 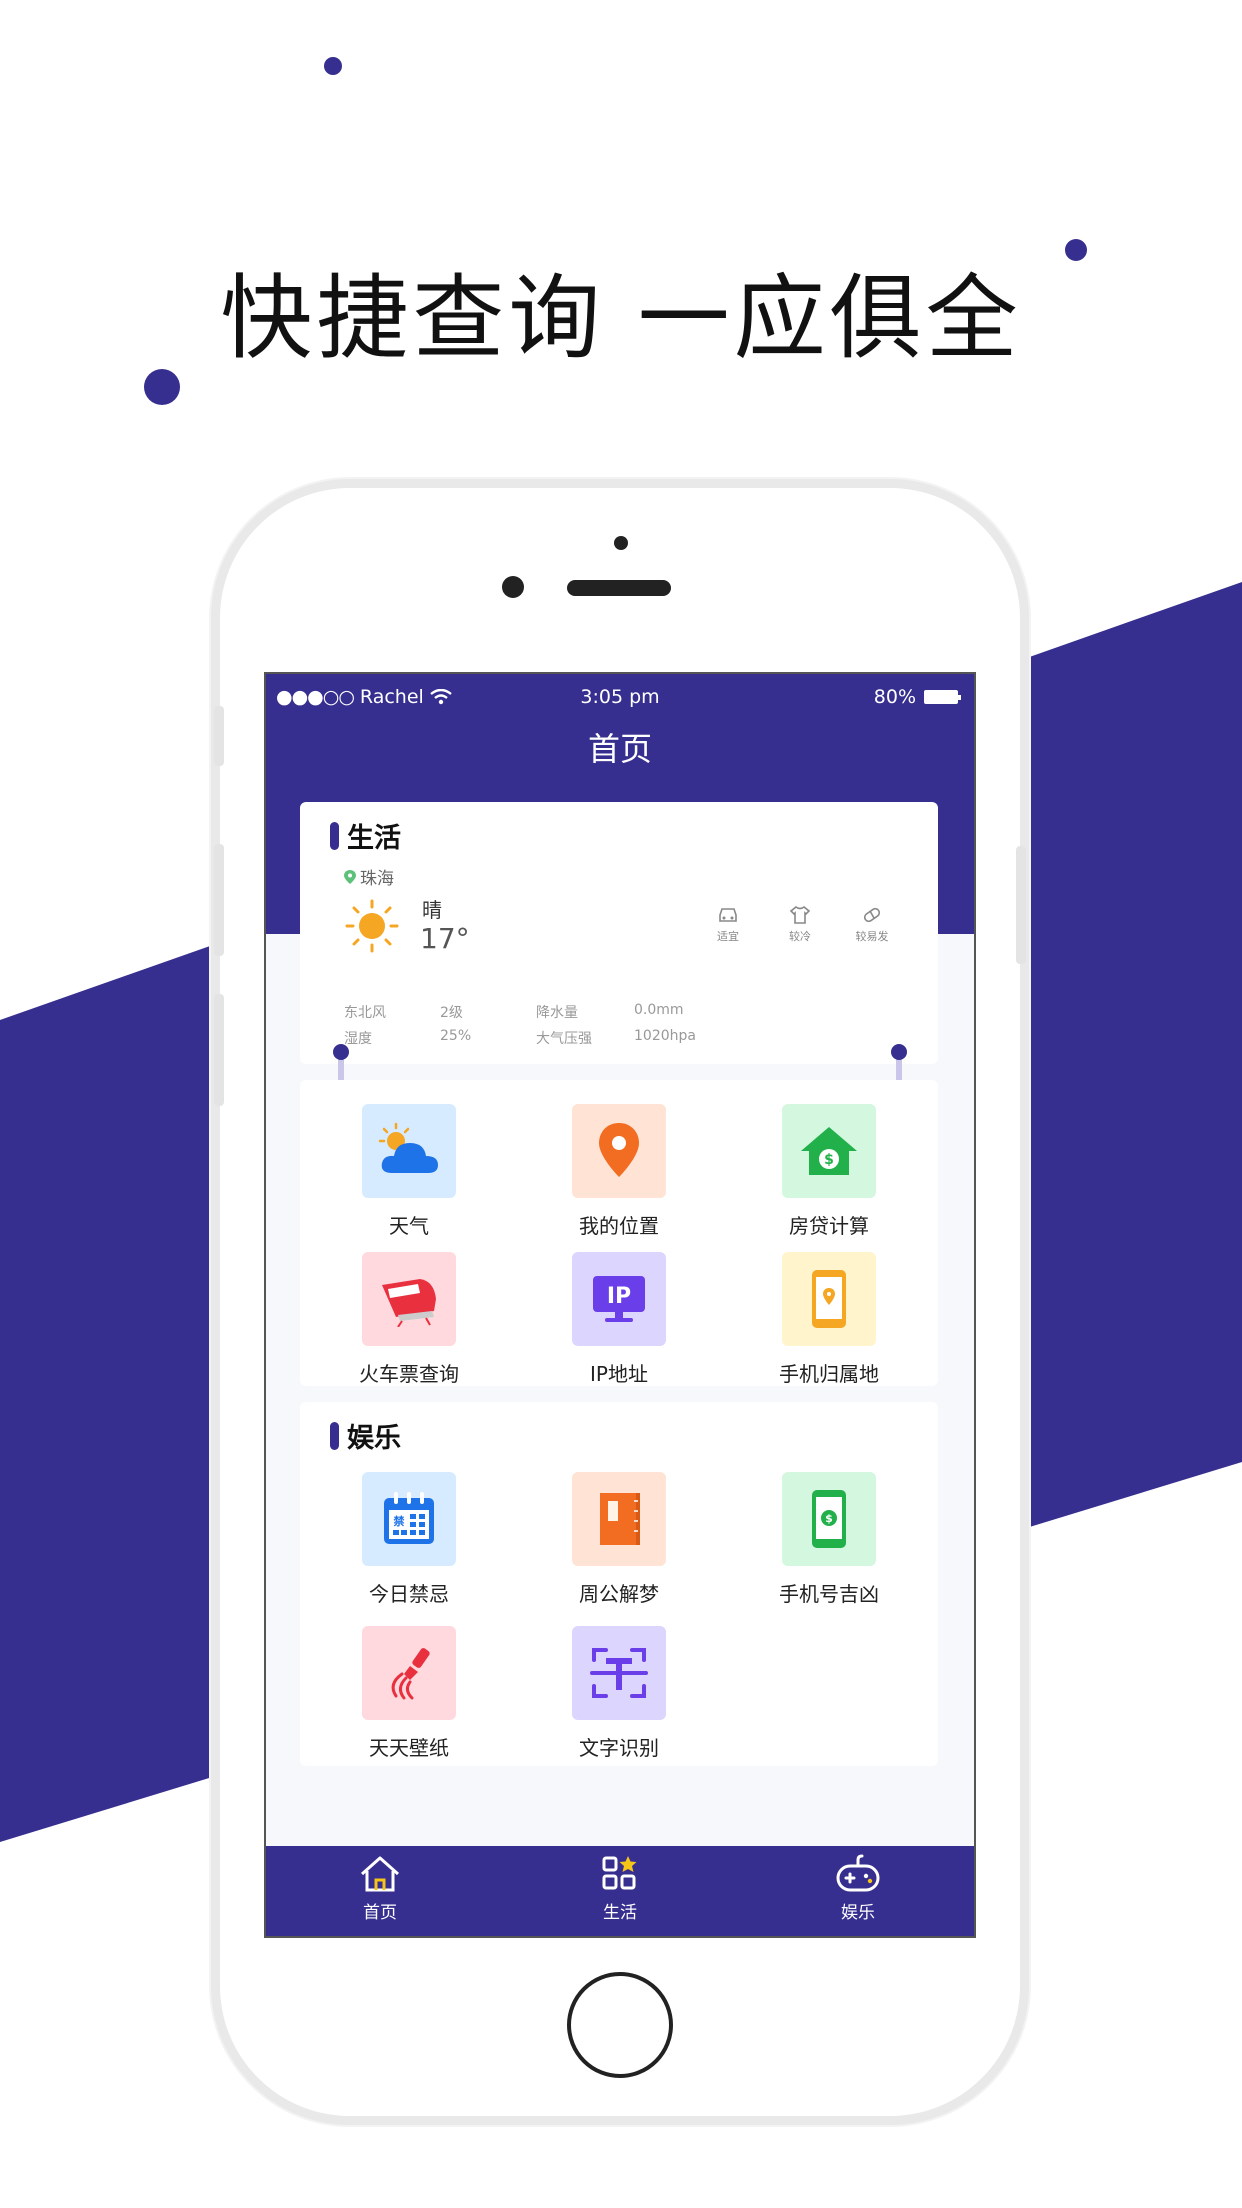 I want to click on tab-home: 首页, so click(x=380, y=1888).